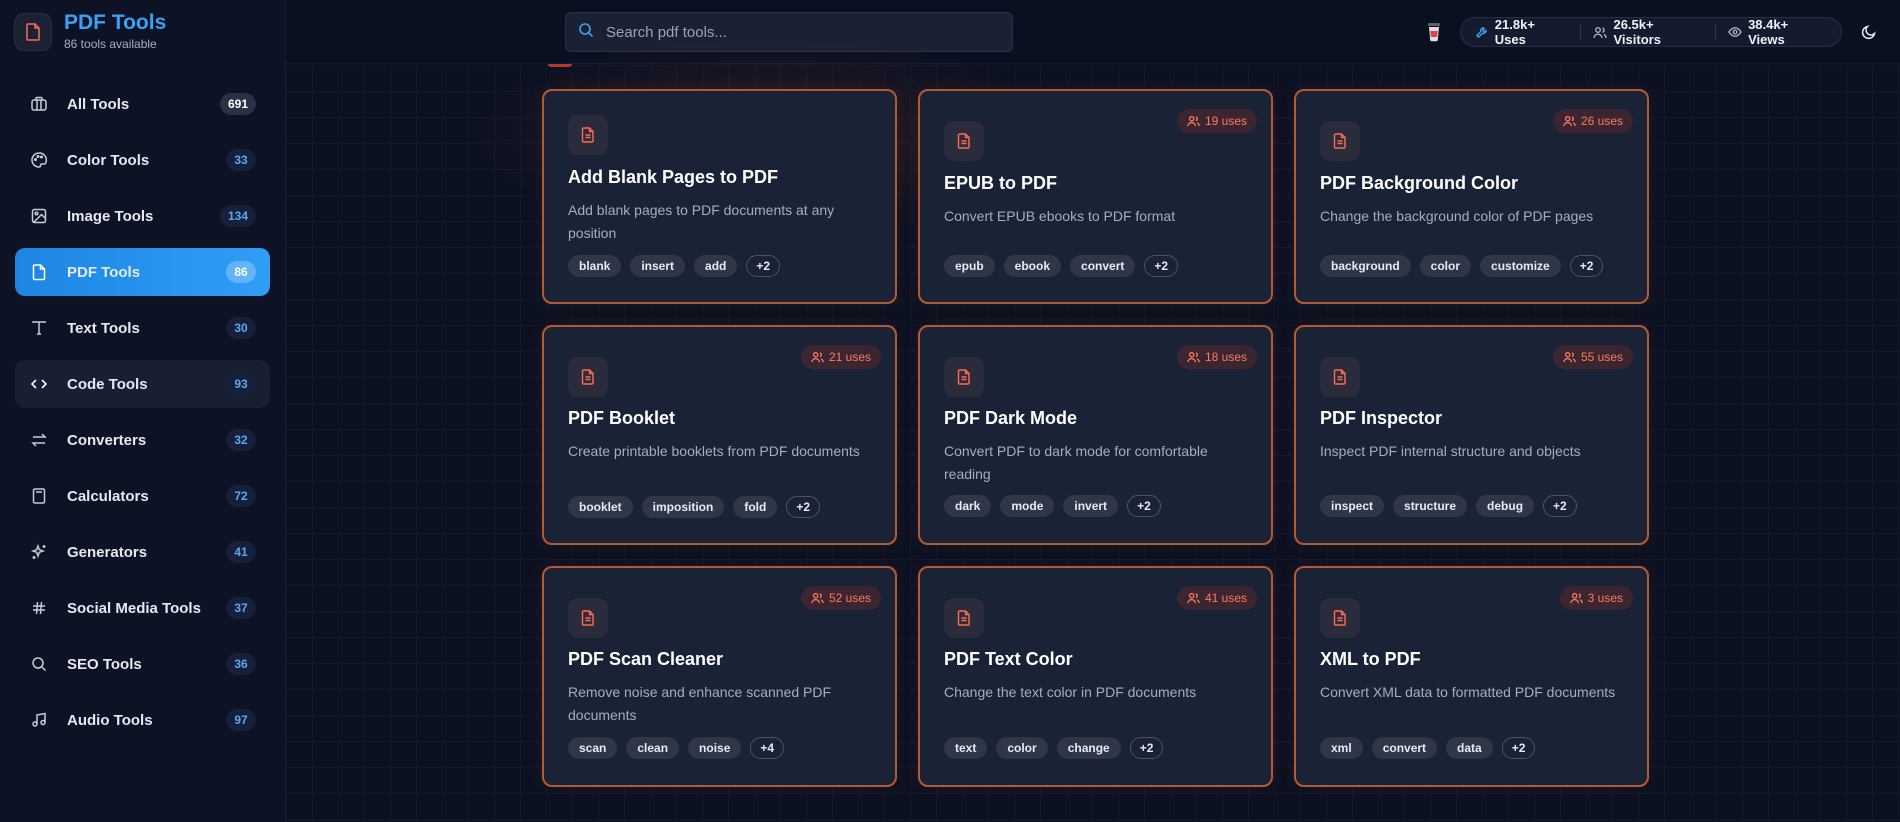 The height and width of the screenshot is (822, 1900). I want to click on tag: xml, so click(1341, 748).